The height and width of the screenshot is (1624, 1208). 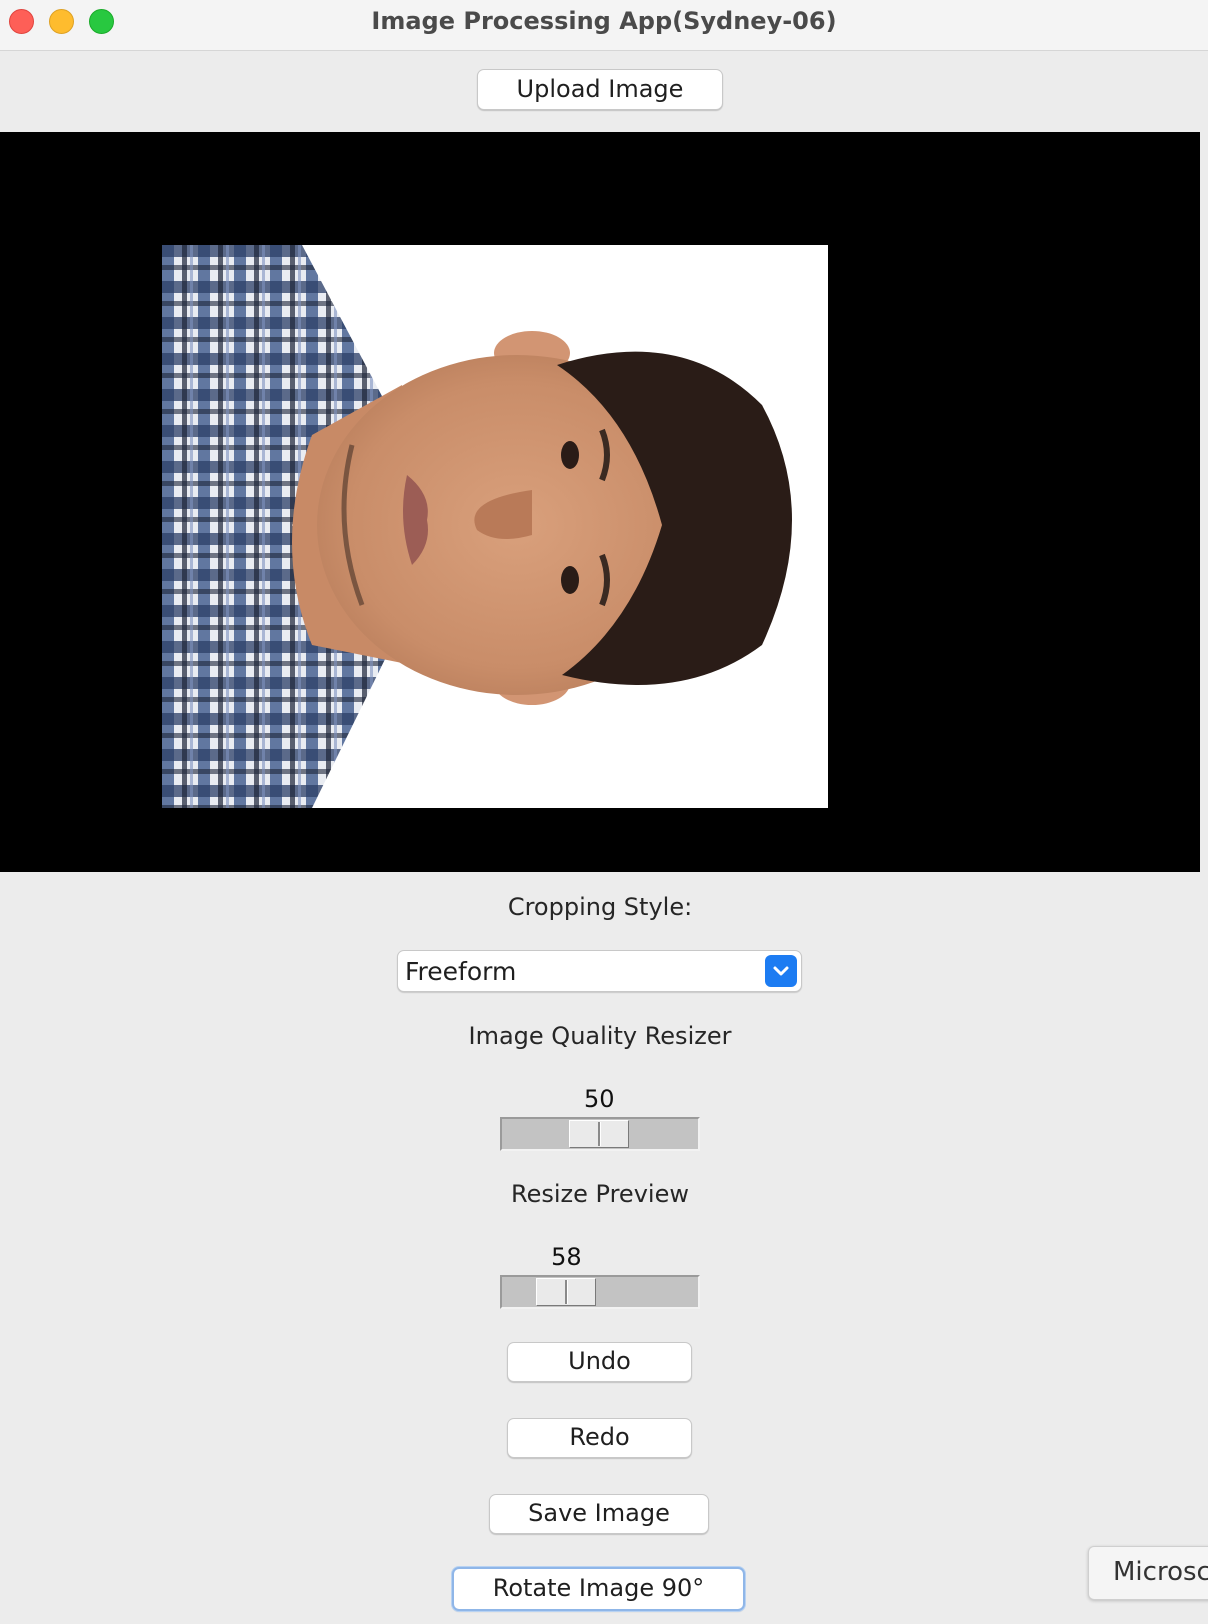 What do you see at coordinates (599, 1099) in the screenshot?
I see `image-quality-value: 50` at bounding box center [599, 1099].